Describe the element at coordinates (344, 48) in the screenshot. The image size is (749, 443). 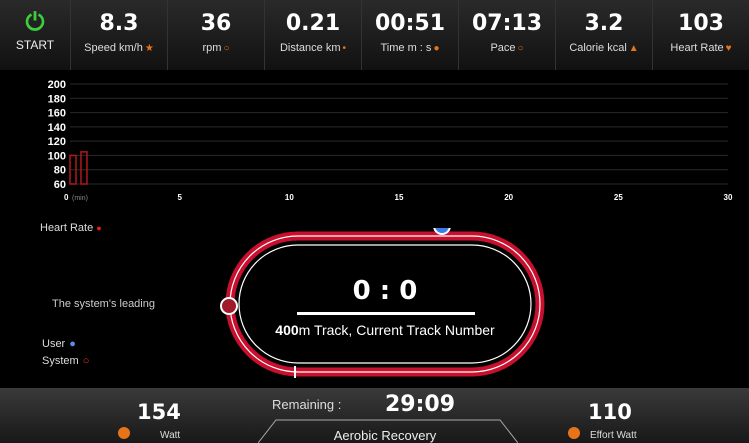
I see `distance-icon: •` at that location.